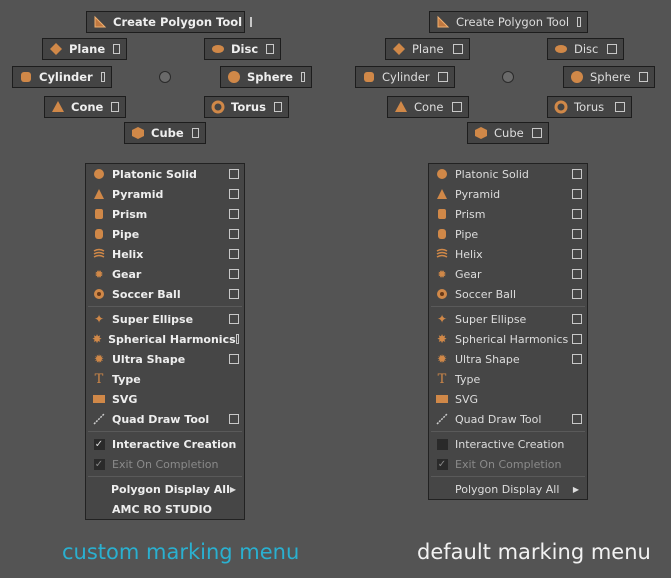  Describe the element at coordinates (165, 509) in the screenshot. I see `list-item: AMC RO STUDIO` at that location.